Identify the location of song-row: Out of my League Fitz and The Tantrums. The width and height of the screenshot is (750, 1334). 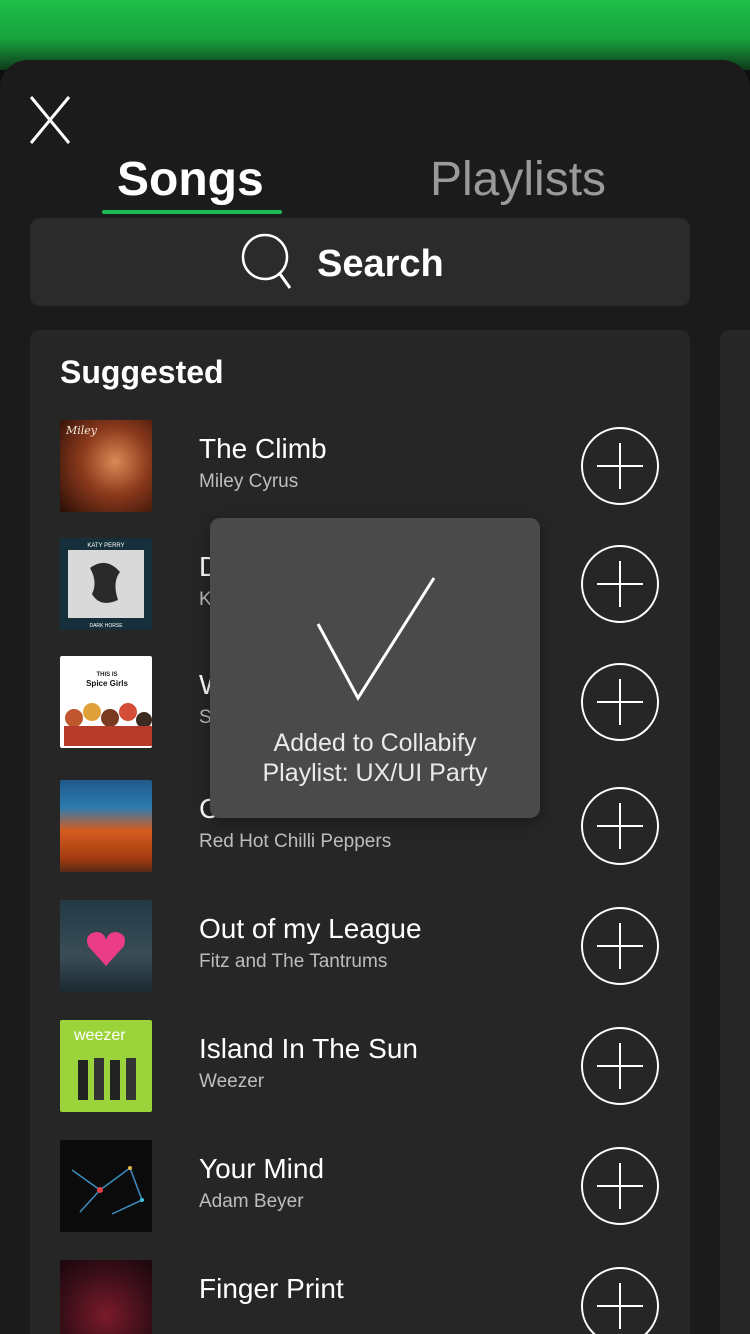
(360, 955).